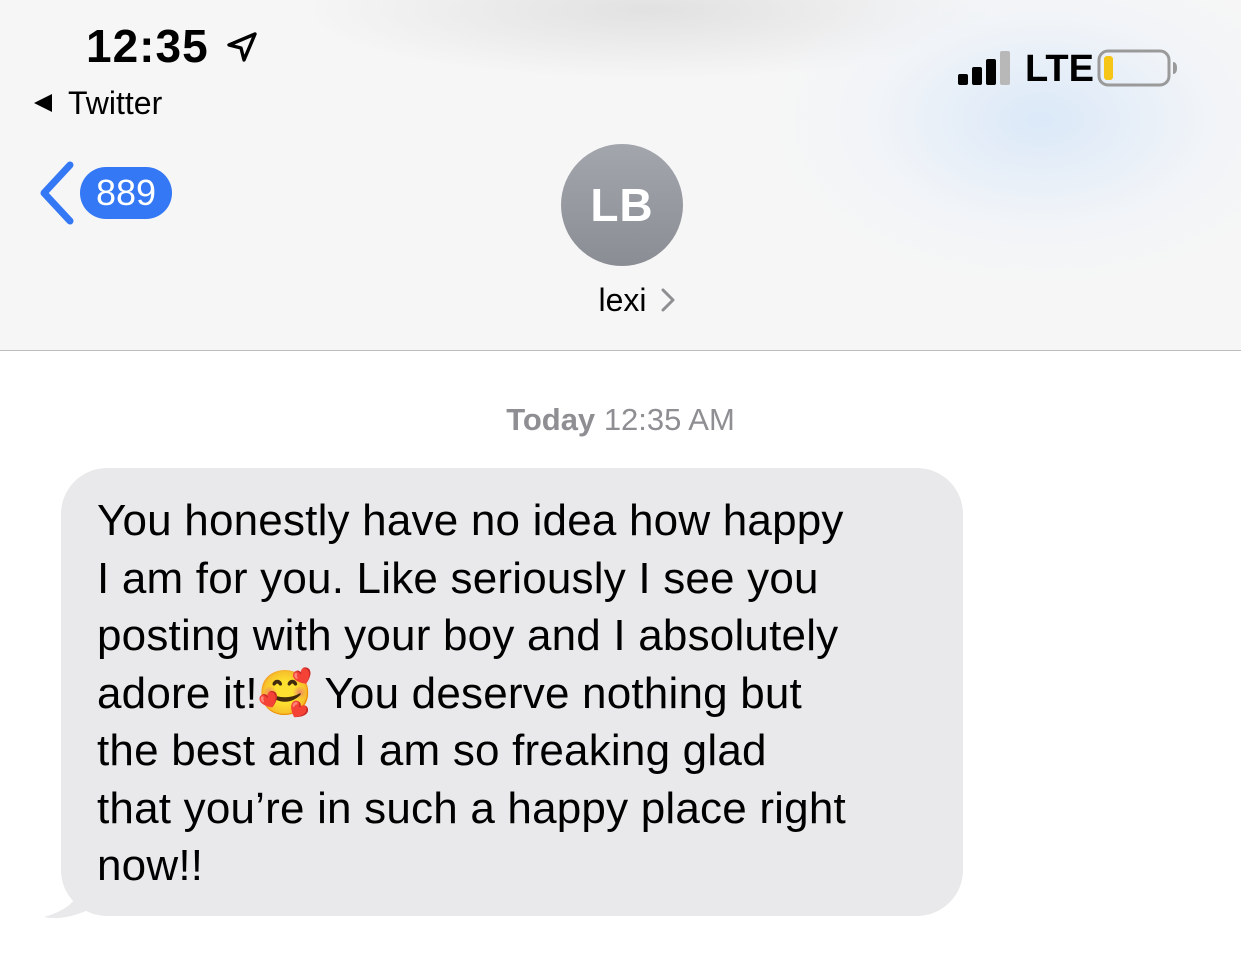  I want to click on back-to-app-link: Twitter, so click(97, 103).